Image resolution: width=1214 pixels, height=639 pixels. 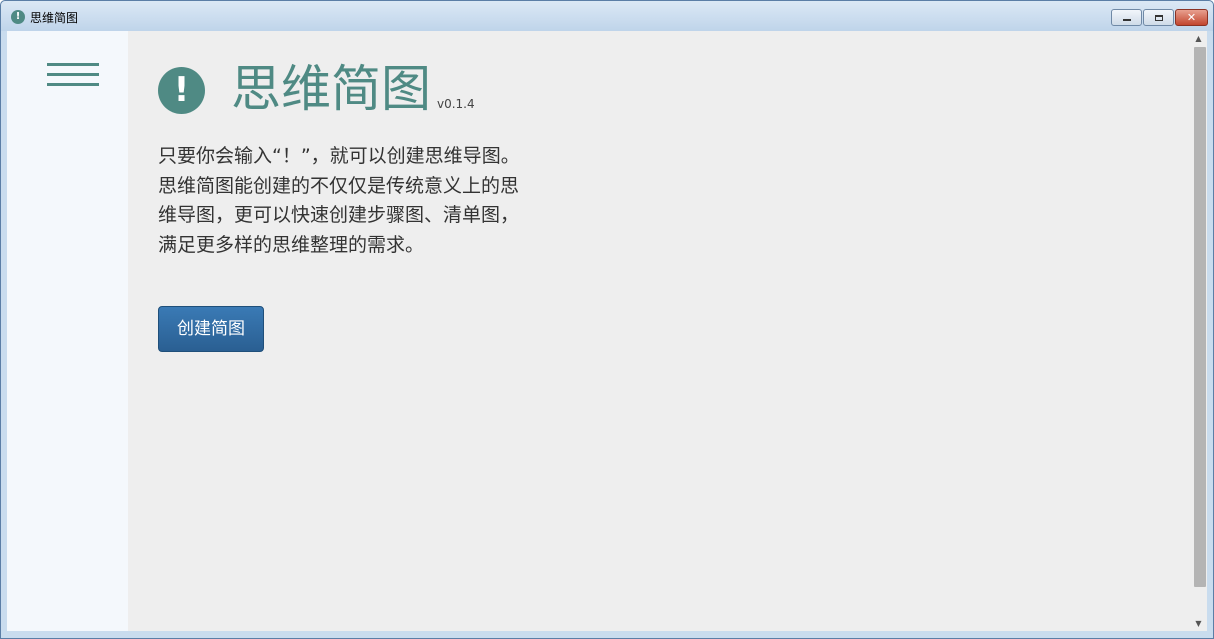 I want to click on app-logo-icon: !, so click(x=18, y=17).